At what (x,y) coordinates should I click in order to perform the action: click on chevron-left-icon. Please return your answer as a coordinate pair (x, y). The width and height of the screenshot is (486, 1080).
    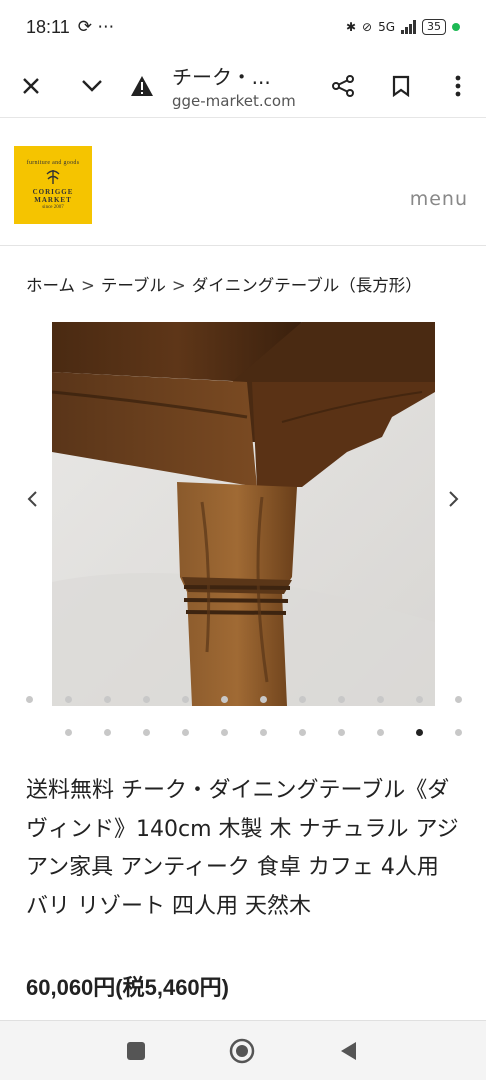
    Looking at the image, I should click on (32, 499).